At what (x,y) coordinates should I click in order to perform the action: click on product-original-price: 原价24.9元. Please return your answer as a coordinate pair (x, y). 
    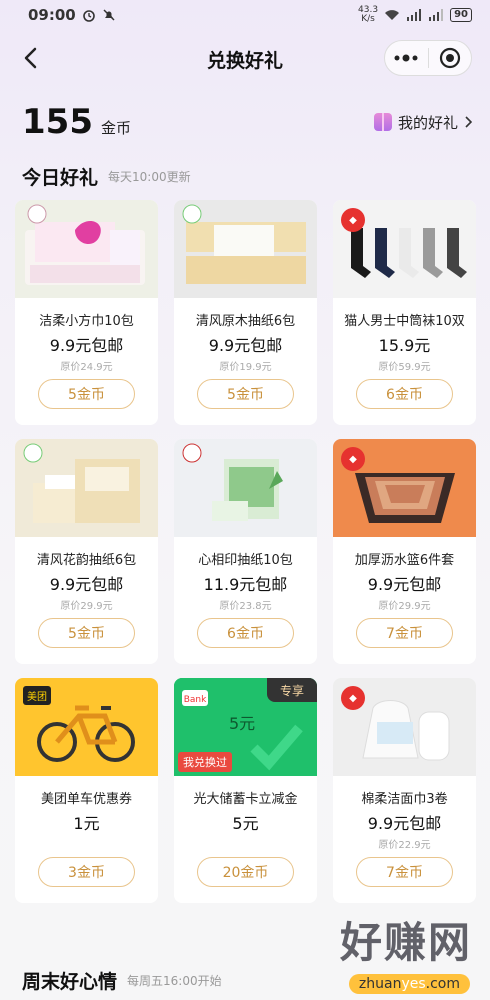
    Looking at the image, I should click on (86, 367).